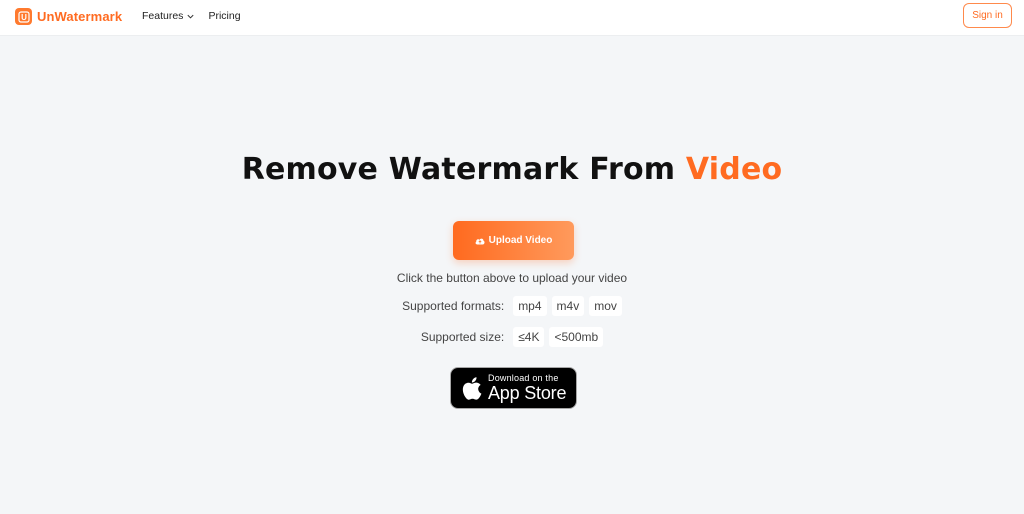 The height and width of the screenshot is (514, 1024). What do you see at coordinates (512, 337) in the screenshot?
I see `supported-size: Supported size: ≤4K <500mb` at bounding box center [512, 337].